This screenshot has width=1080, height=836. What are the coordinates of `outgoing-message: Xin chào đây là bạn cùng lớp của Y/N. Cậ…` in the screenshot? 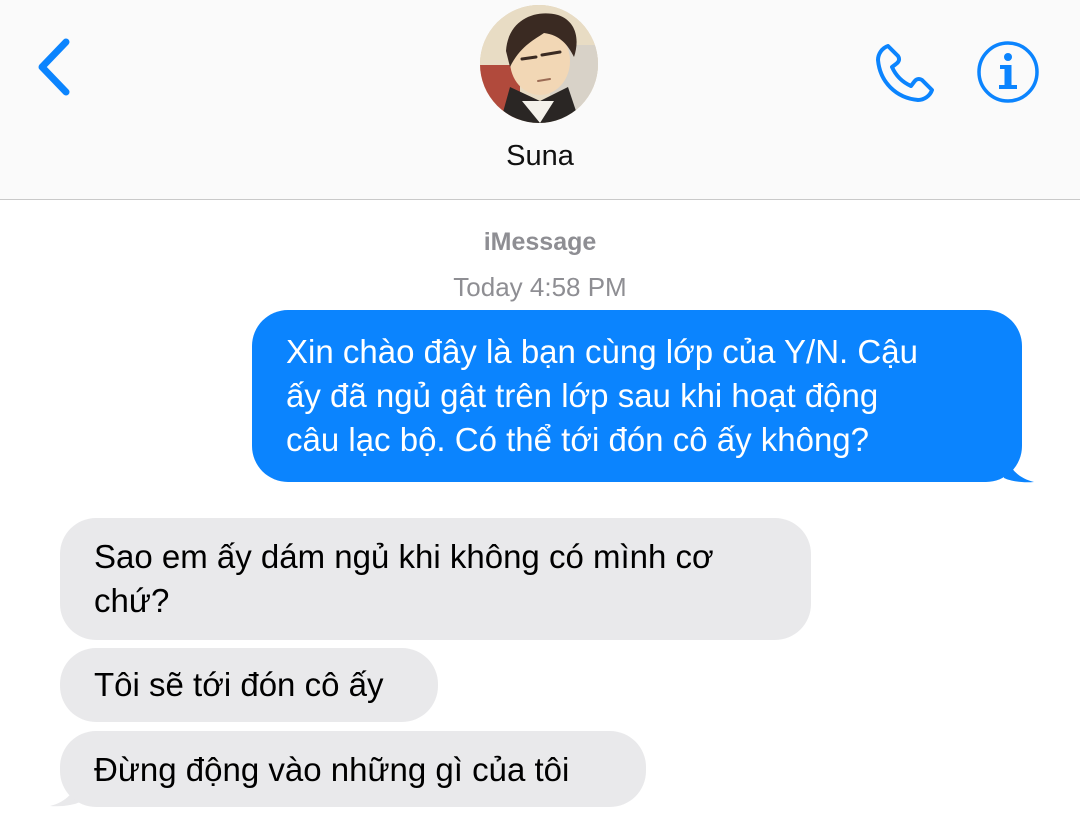 It's located at (637, 396).